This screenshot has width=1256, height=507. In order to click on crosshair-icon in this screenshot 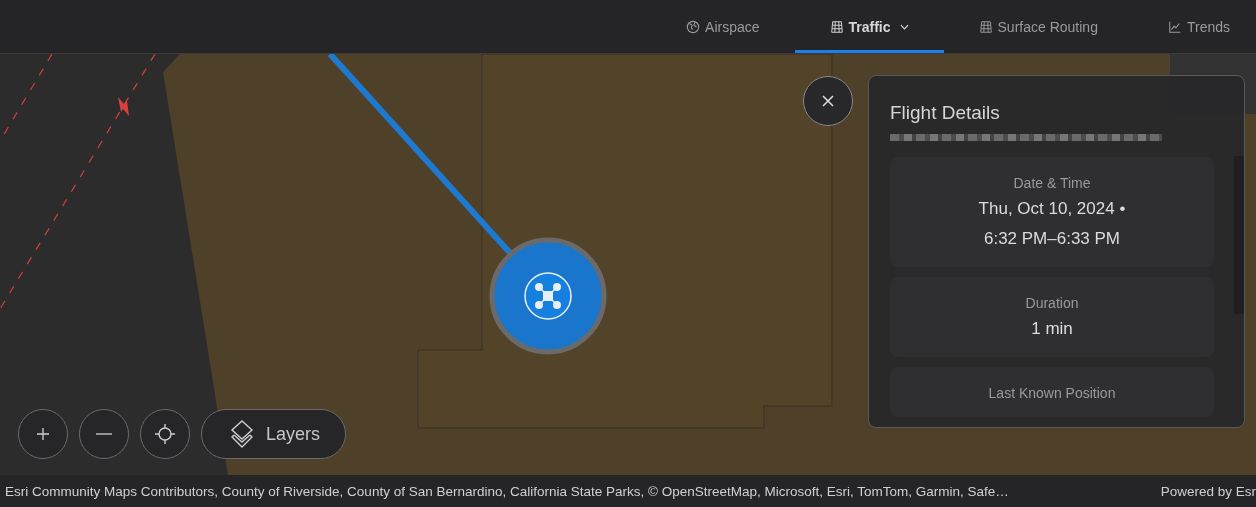, I will do `click(165, 434)`.